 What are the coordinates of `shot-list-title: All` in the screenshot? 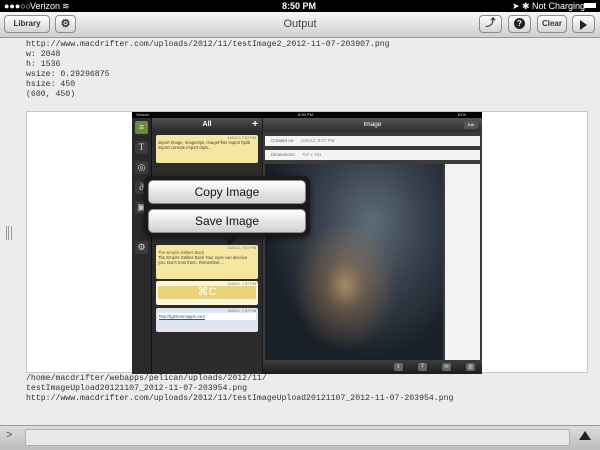 It's located at (207, 124).